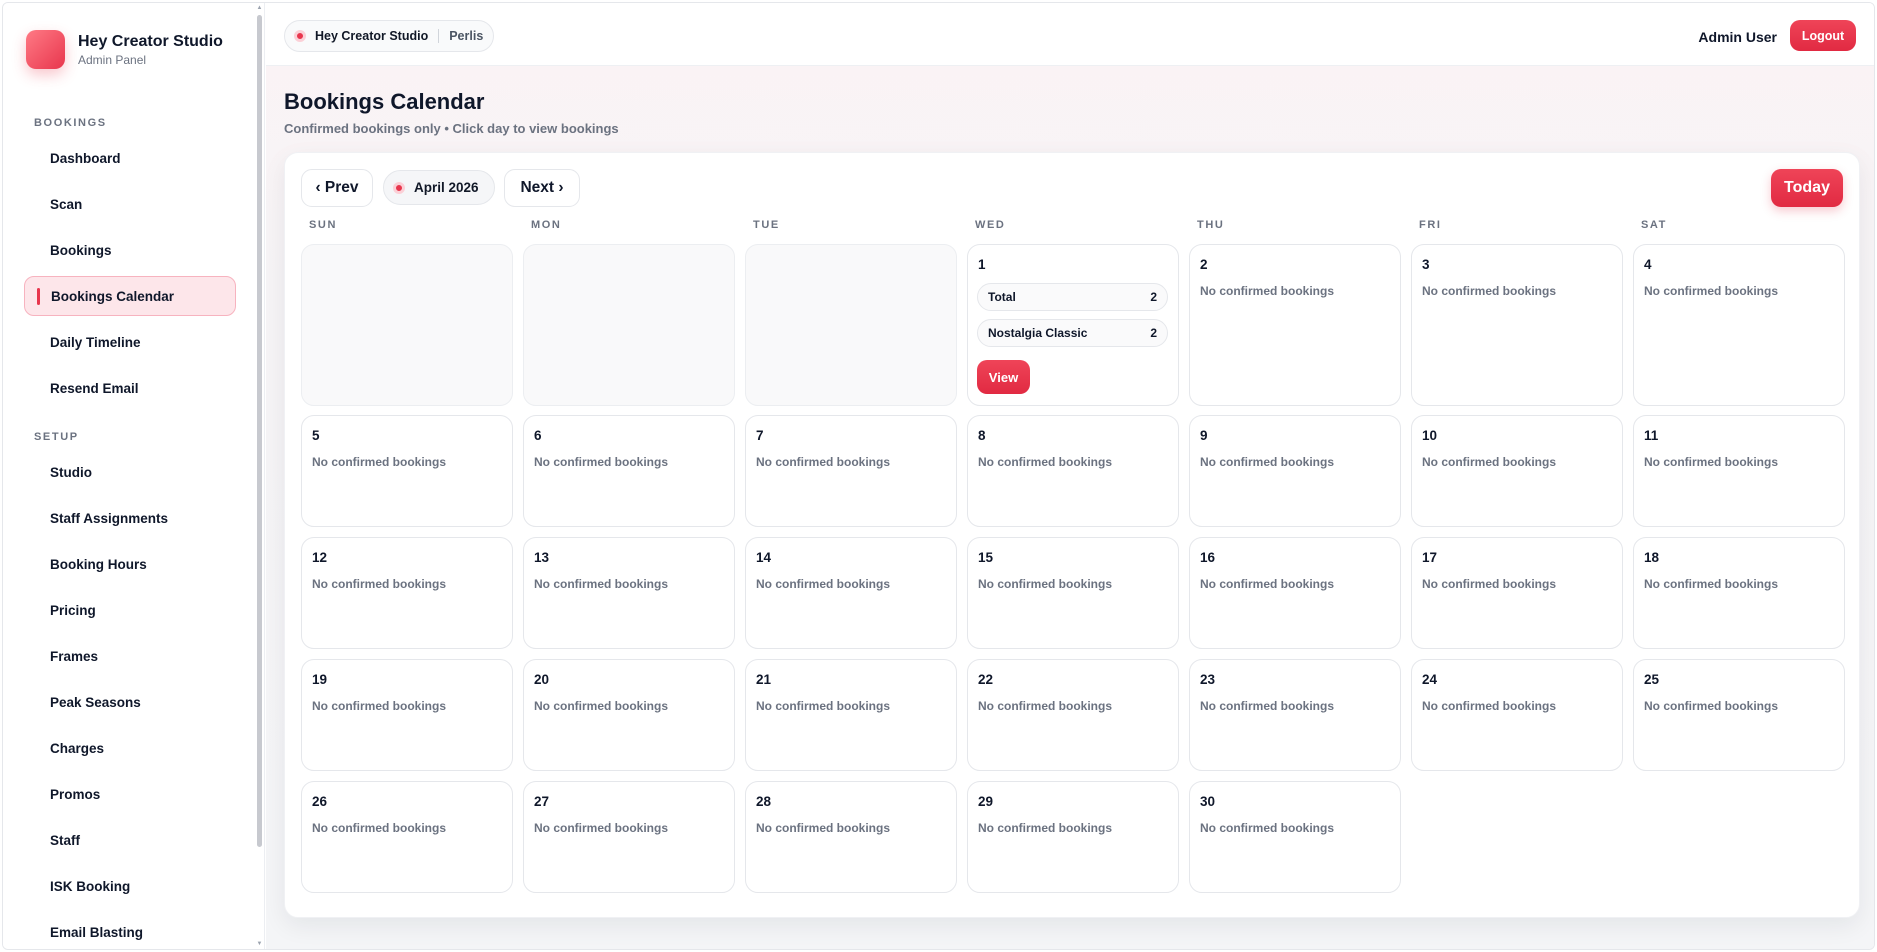  What do you see at coordinates (1153, 297) in the screenshot?
I see `booking-stat-count: 2` at bounding box center [1153, 297].